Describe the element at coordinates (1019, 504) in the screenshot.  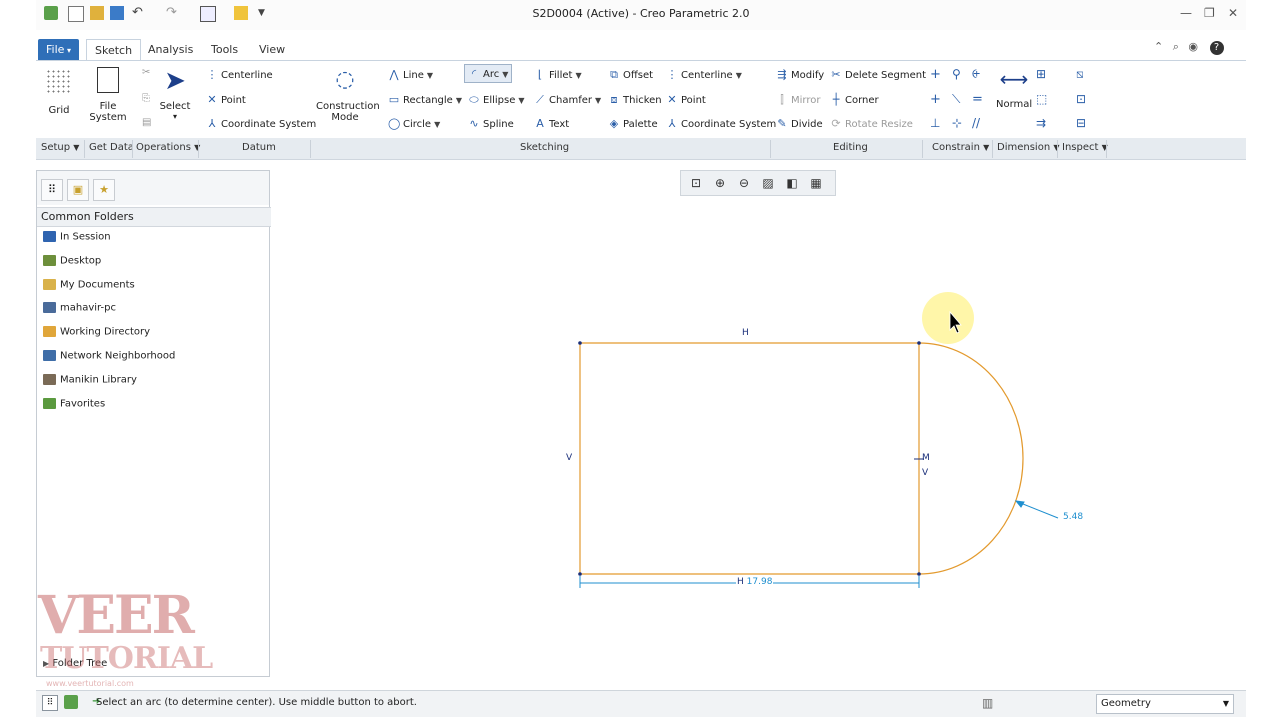
I see `radius-arrow` at that location.